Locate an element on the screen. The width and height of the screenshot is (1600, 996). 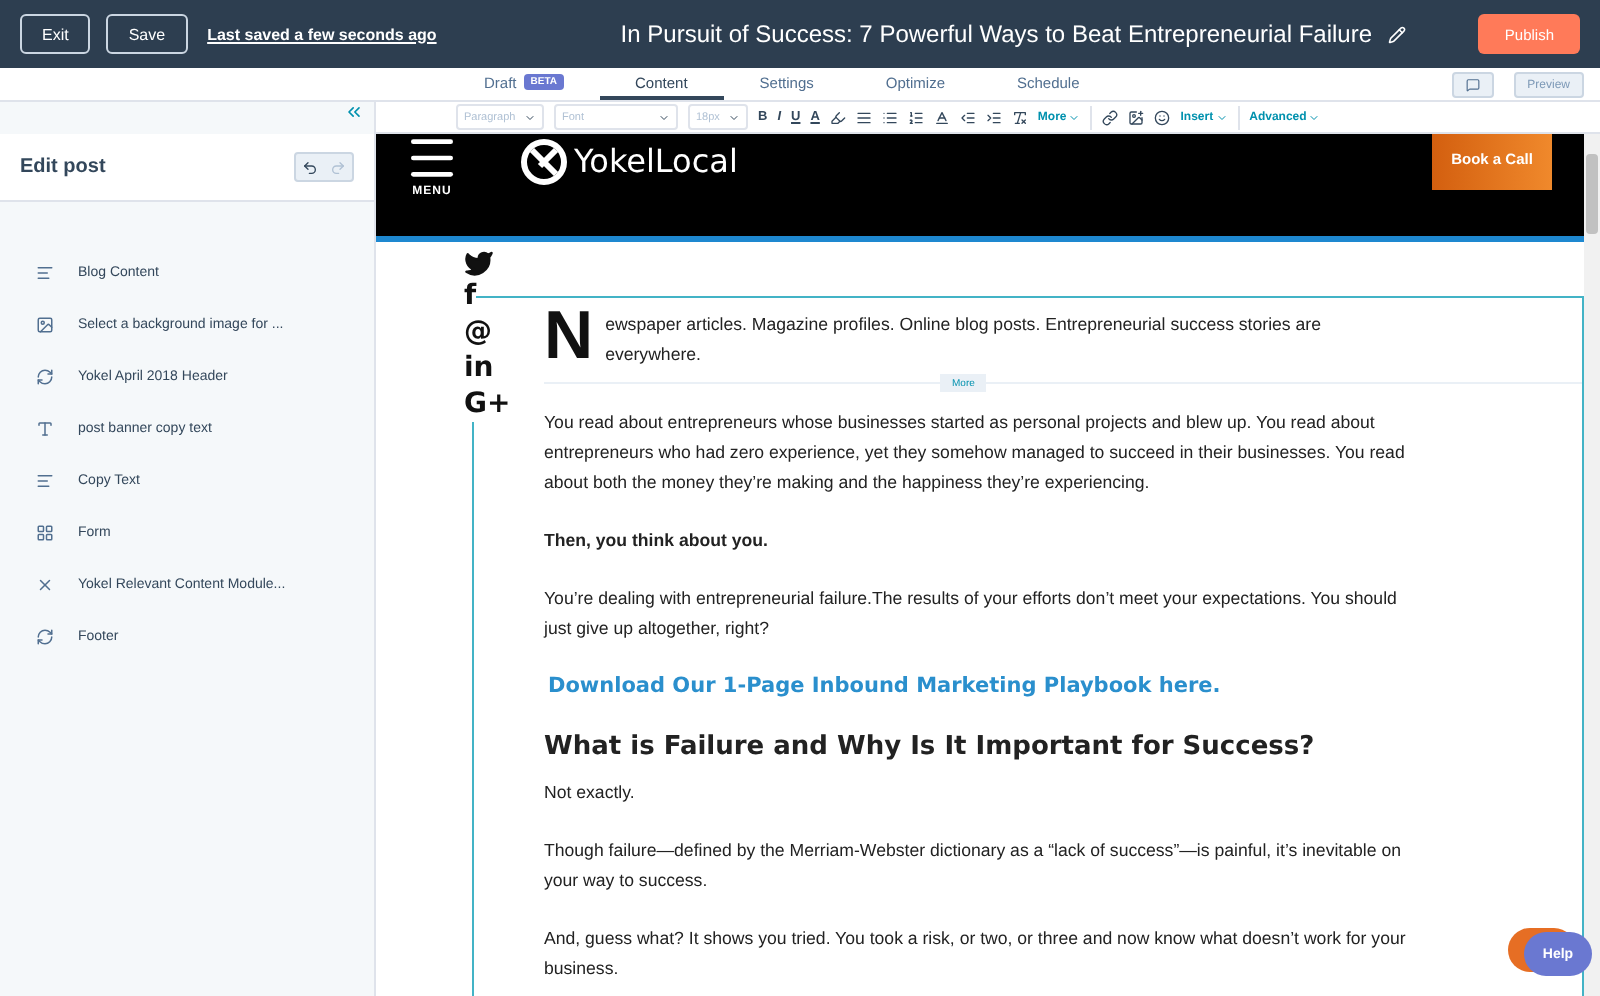
collapse-icon is located at coordinates (354, 112).